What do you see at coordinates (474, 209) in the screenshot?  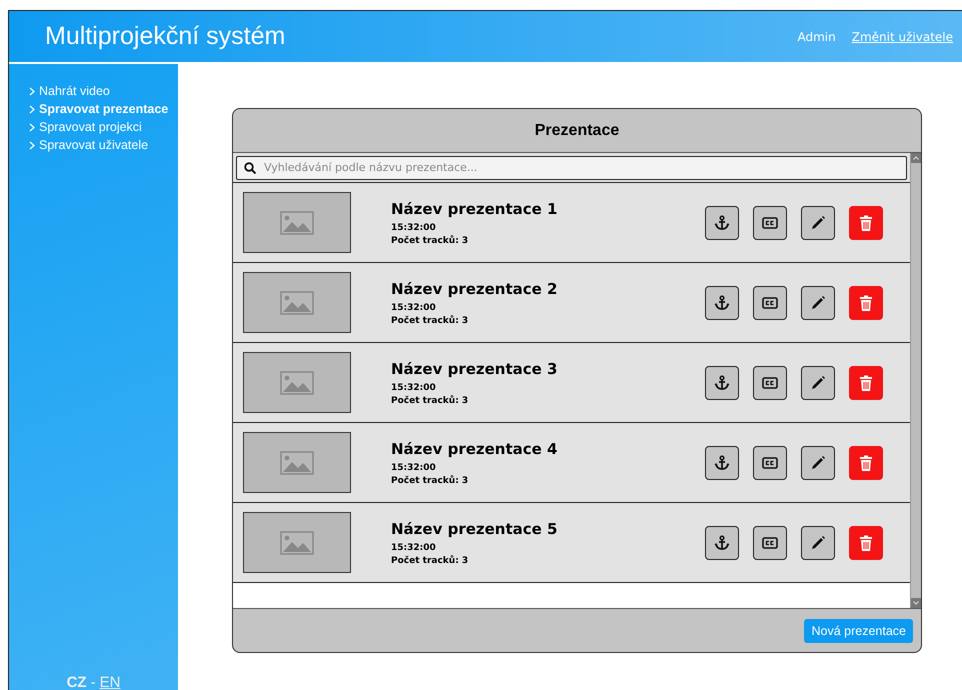 I see `presentation-name: Název prezentace 1` at bounding box center [474, 209].